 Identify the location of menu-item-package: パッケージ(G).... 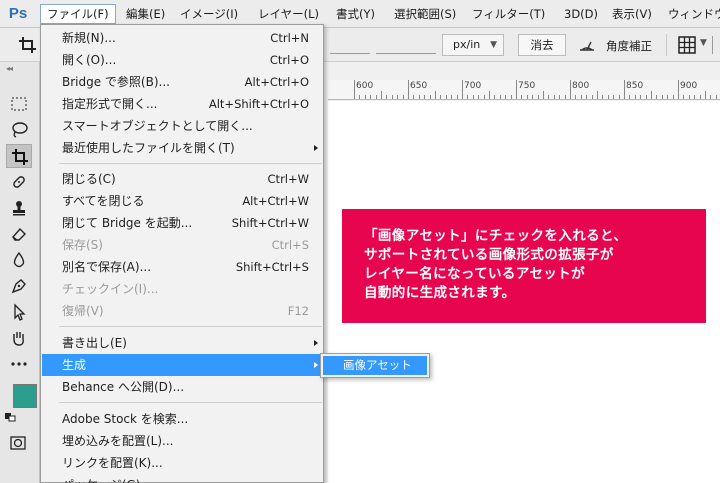
(182, 478).